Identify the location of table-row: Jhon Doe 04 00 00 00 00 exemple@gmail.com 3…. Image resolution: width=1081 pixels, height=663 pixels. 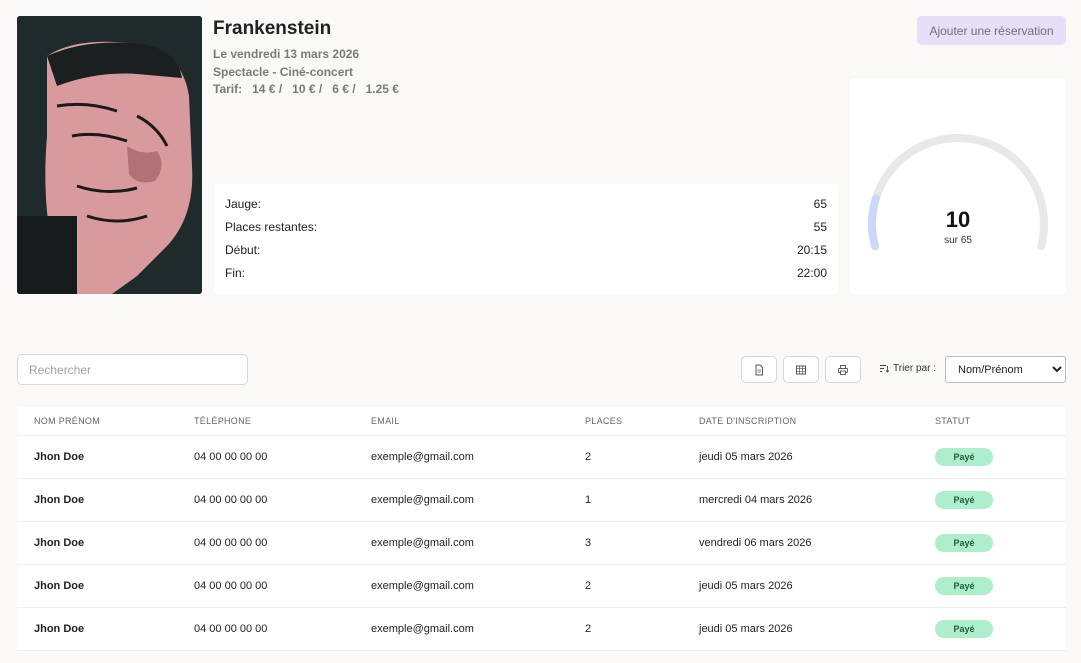
(541, 543).